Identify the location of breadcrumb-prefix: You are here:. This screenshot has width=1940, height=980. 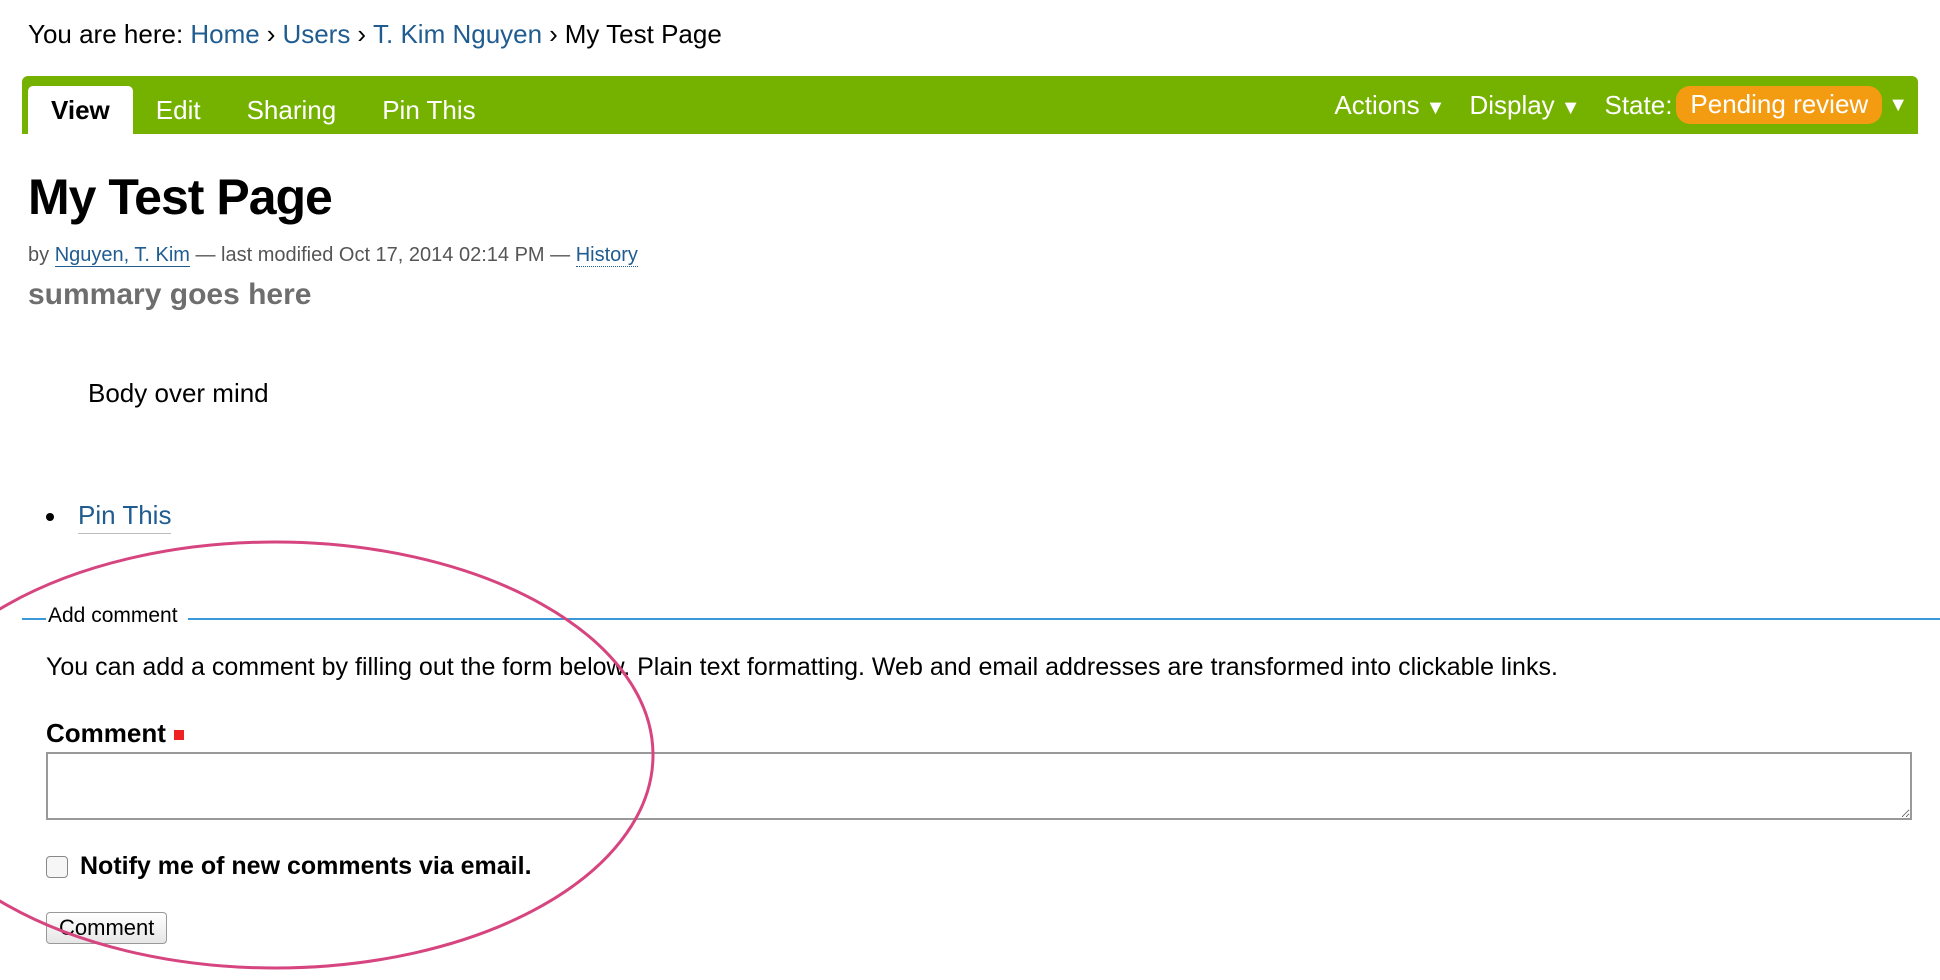
(106, 34).